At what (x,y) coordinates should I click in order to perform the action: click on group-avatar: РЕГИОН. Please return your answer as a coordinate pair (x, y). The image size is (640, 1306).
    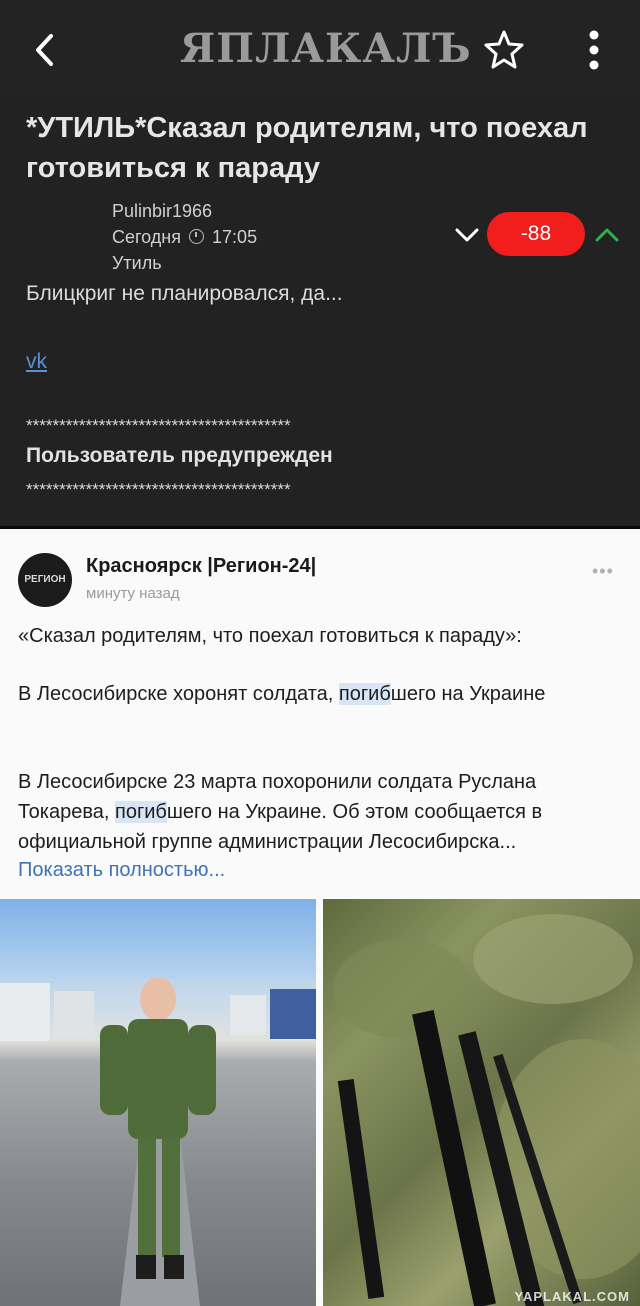
    Looking at the image, I should click on (45, 580).